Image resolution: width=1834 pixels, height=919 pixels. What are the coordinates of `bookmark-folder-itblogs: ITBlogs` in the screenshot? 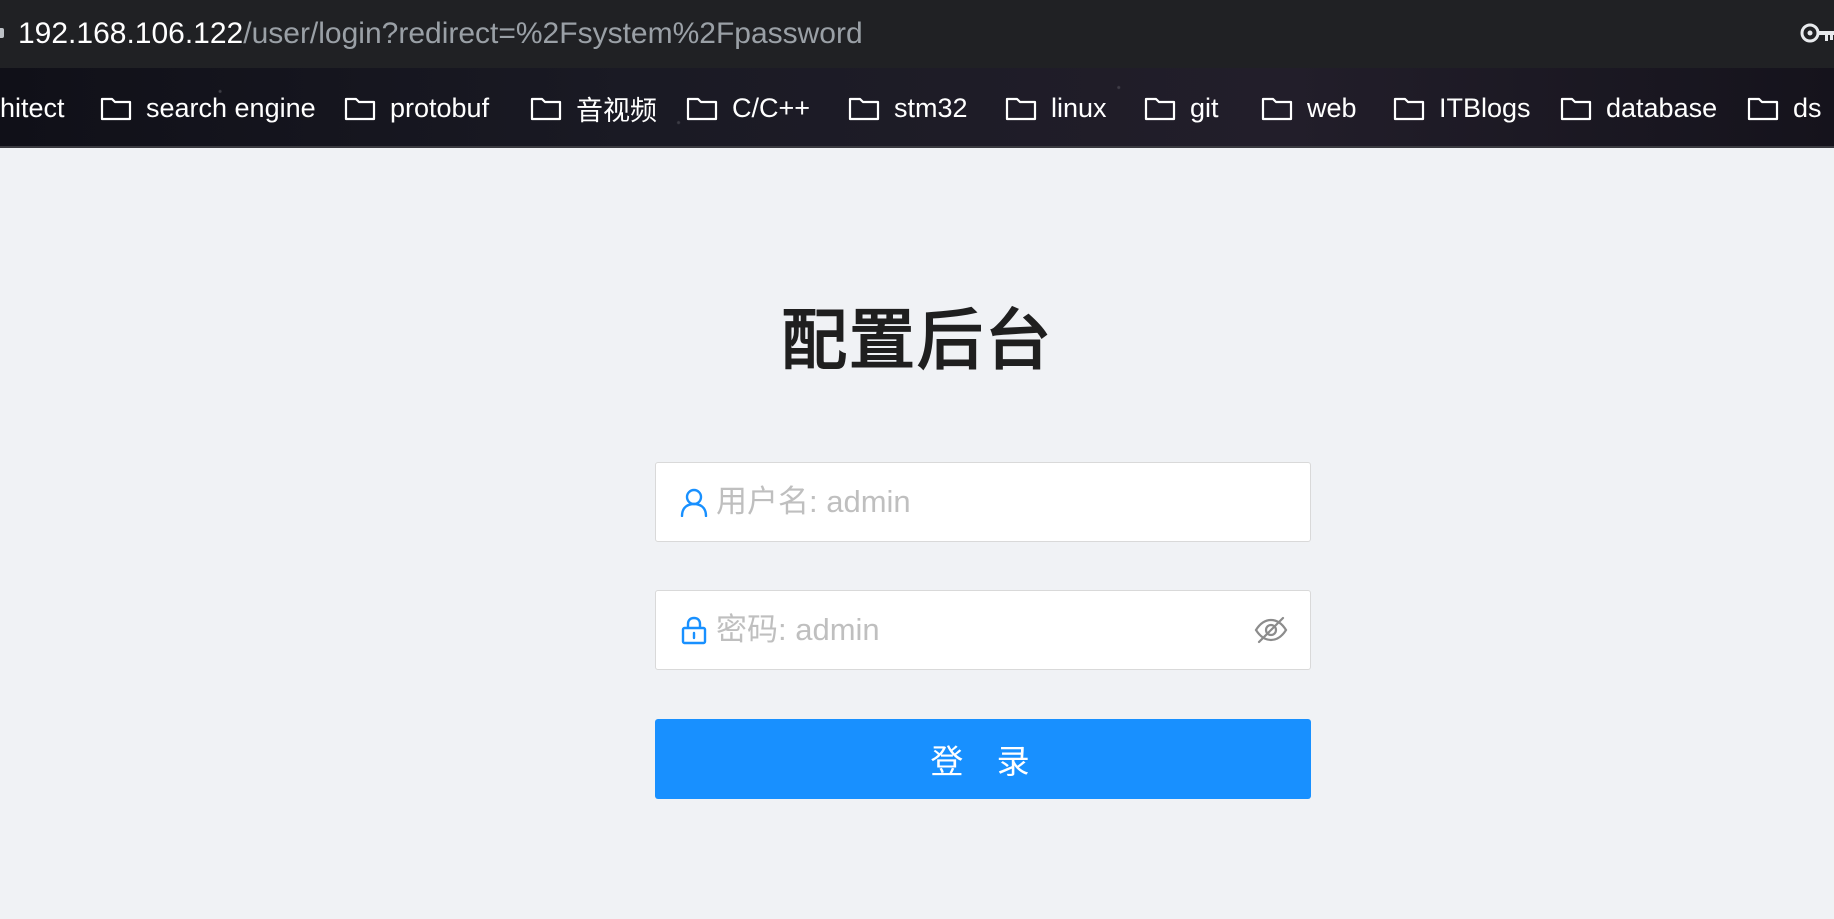 It's located at (1462, 107).